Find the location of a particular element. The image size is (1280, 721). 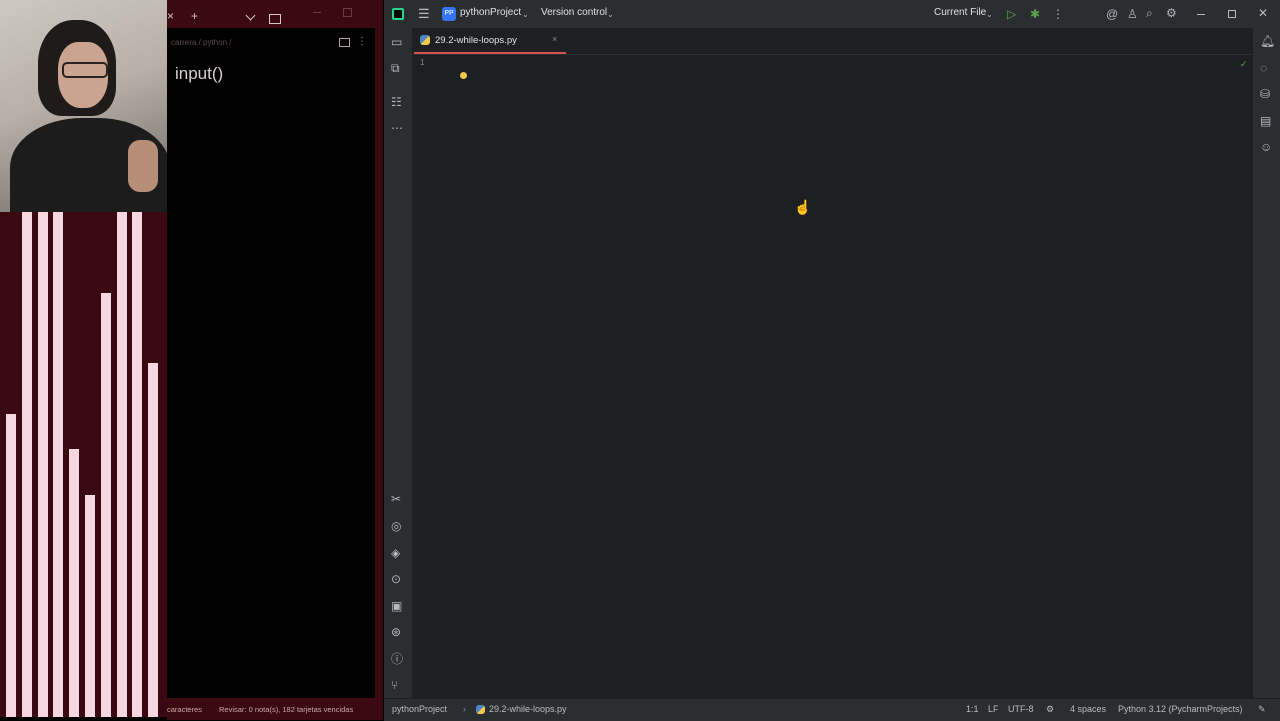

reading-mode-icon is located at coordinates (344, 42).